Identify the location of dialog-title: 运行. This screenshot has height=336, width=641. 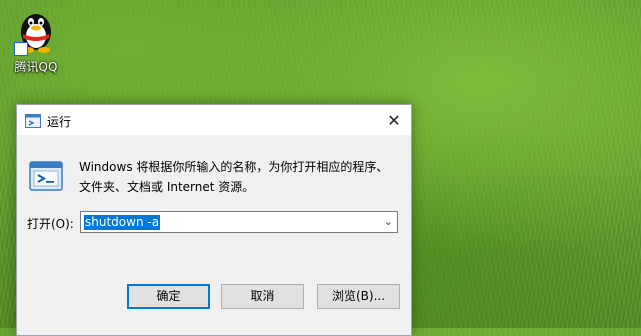
(59, 122).